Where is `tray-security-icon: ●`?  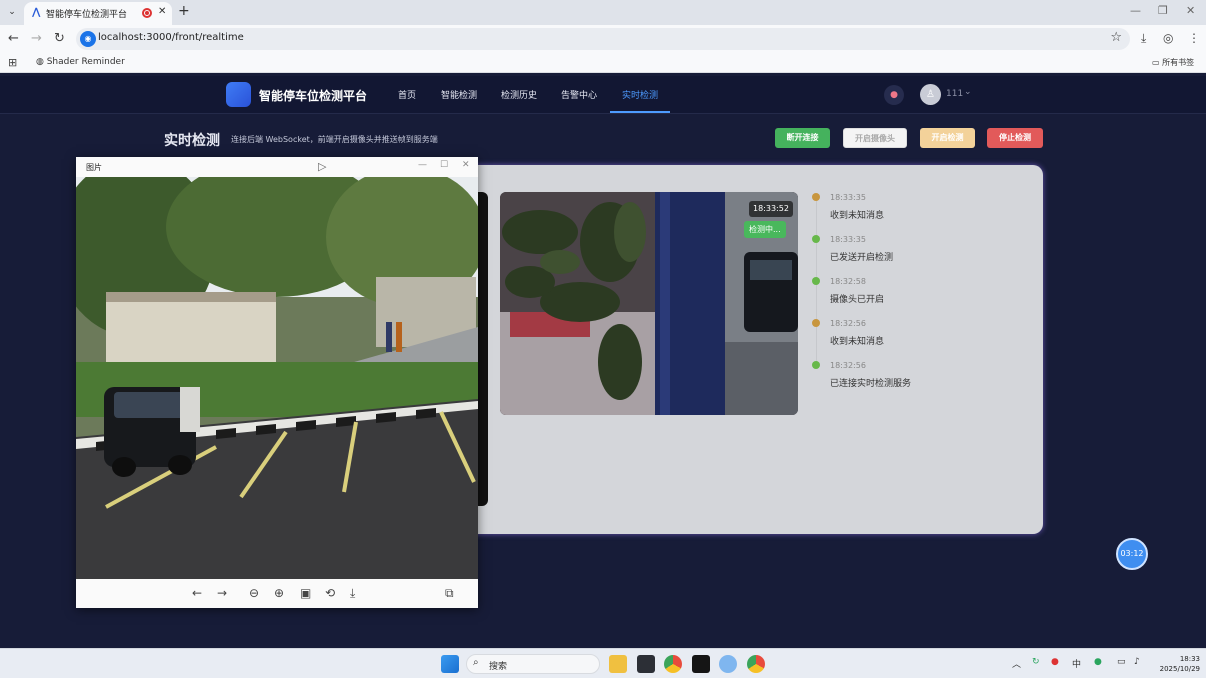
tray-security-icon: ● is located at coordinates (1055, 662).